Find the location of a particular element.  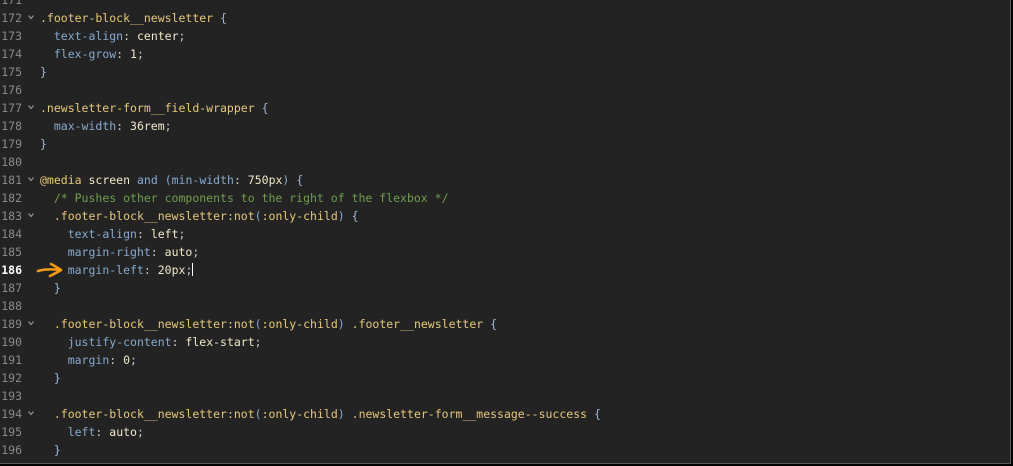

code-line: 191 margin: 0; is located at coordinates (505, 360).